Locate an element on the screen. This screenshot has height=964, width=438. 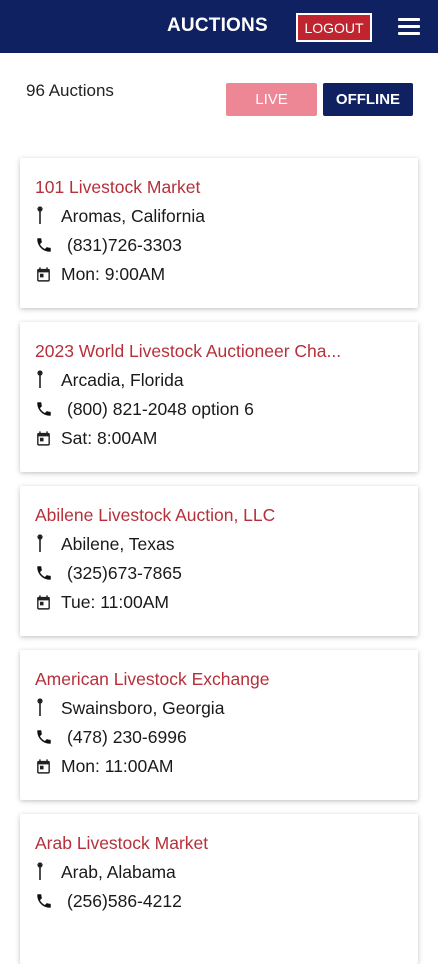
location-row: Swainsboro, Georgia is located at coordinates (129, 708).